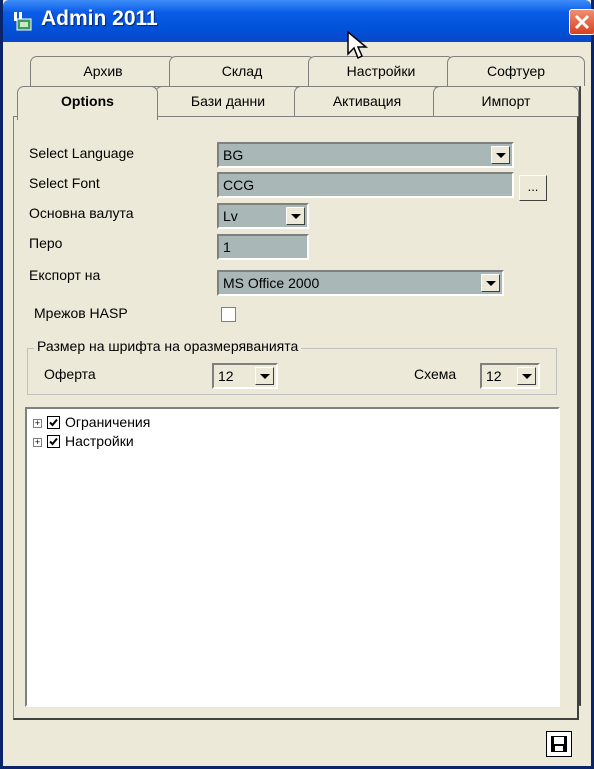 Image resolution: width=594 pixels, height=769 pixels. Describe the element at coordinates (228, 314) in the screenshot. I see `hasp-checkbox` at that location.